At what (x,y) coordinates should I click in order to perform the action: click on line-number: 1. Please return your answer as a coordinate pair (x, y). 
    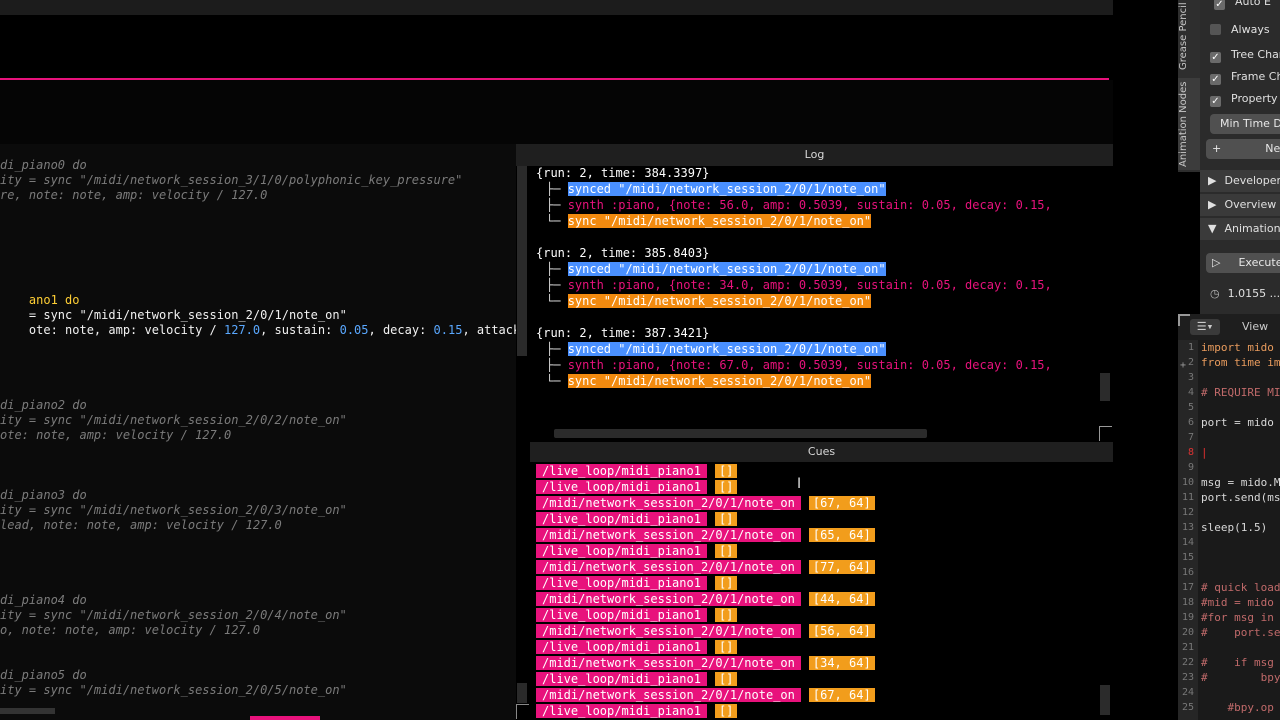
    Looking at the image, I should click on (1190, 347).